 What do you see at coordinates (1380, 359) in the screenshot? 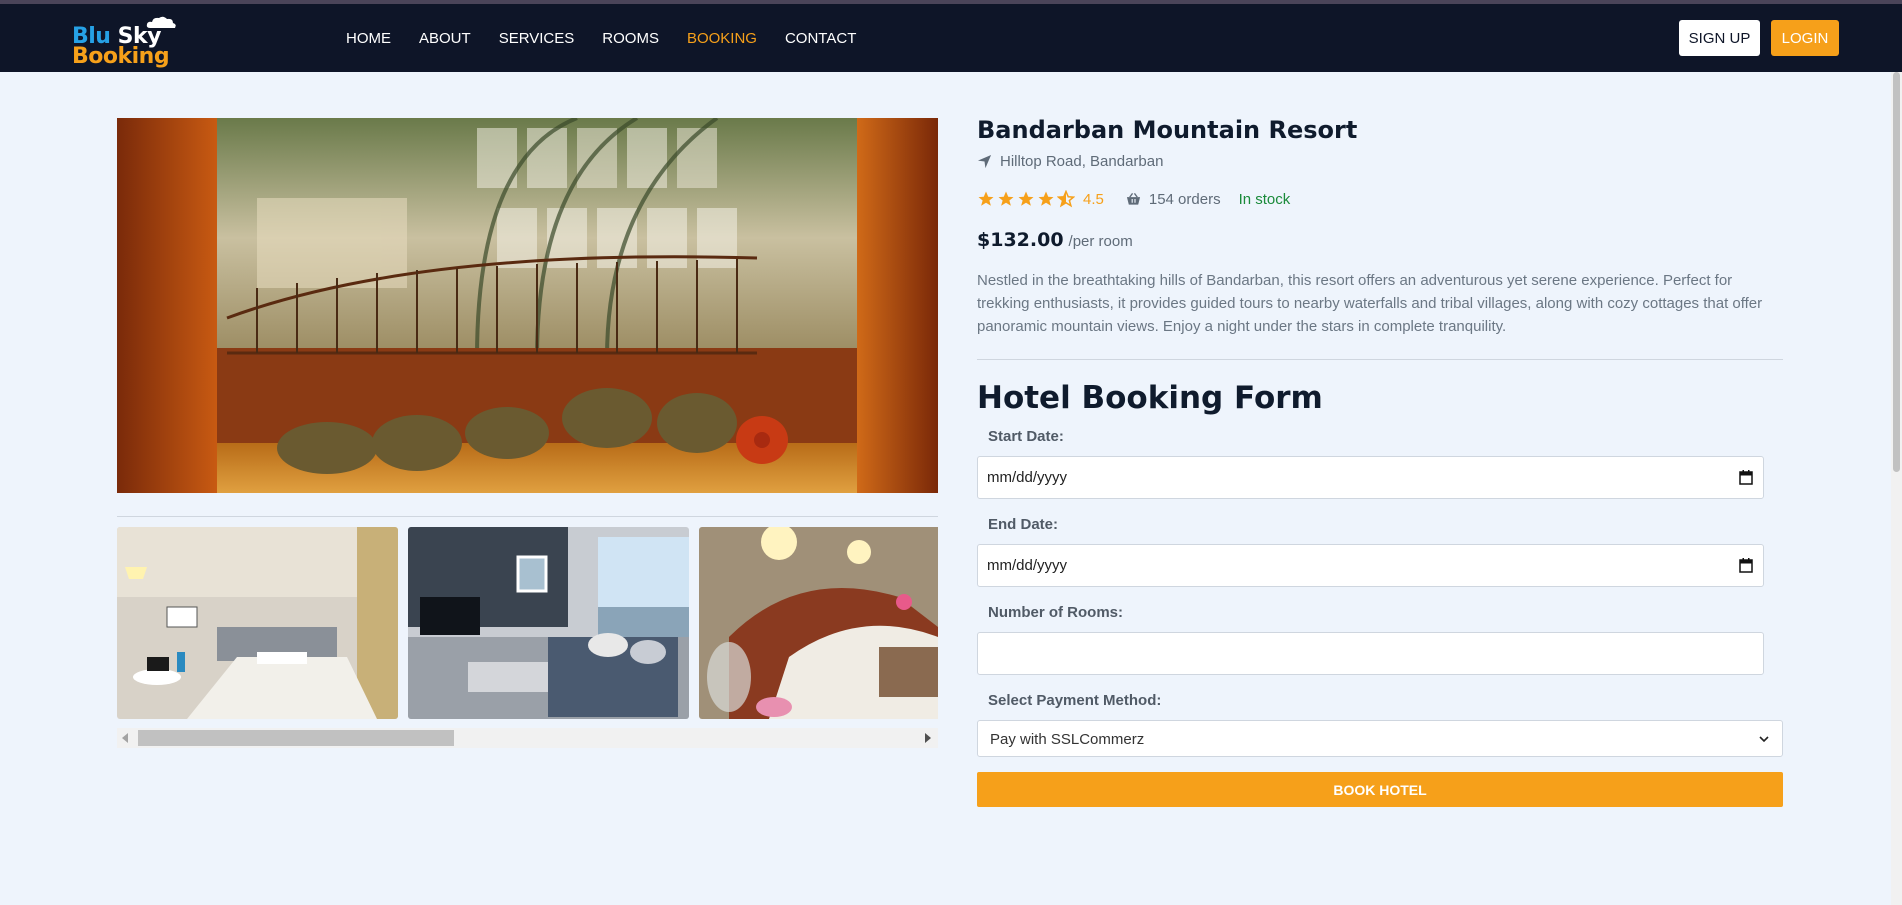
I see `section-divider` at bounding box center [1380, 359].